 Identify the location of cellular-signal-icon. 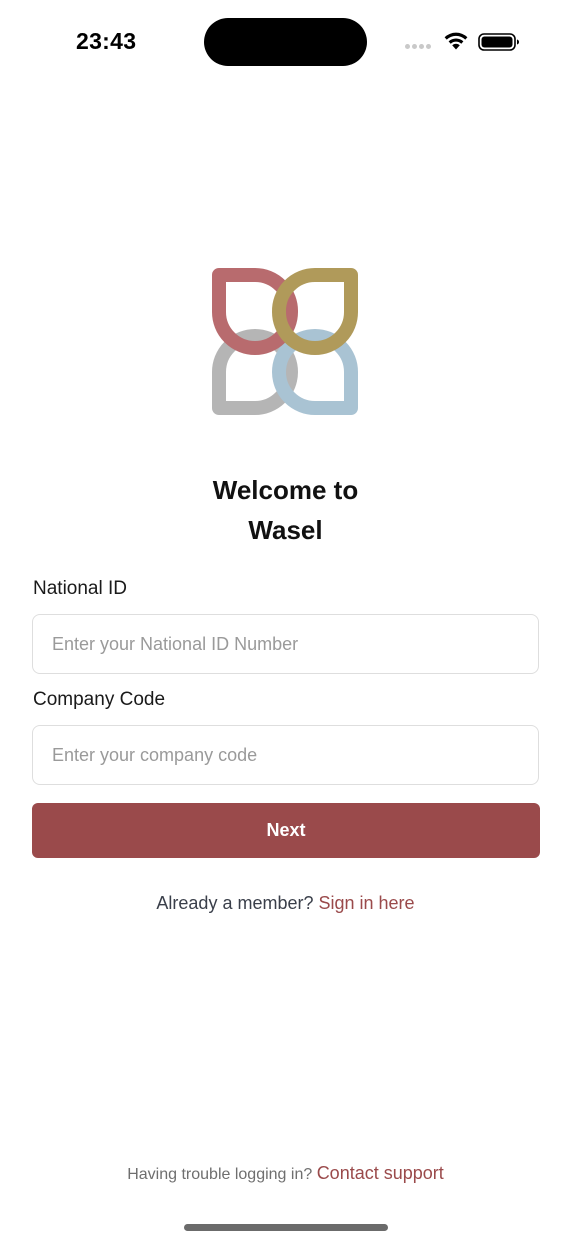
(420, 47).